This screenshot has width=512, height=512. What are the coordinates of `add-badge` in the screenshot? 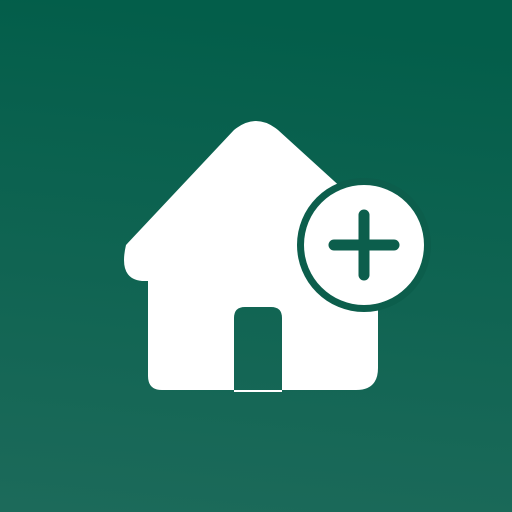 It's located at (364, 245).